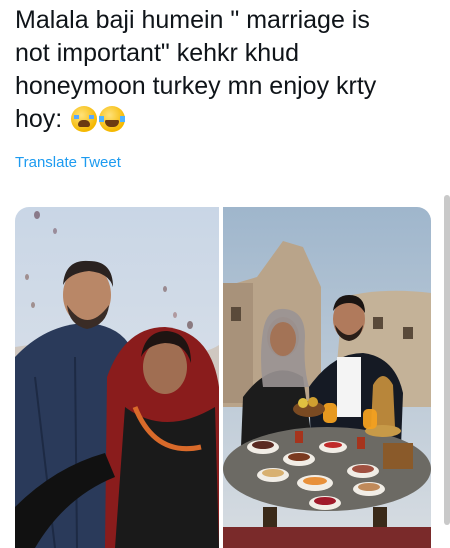  What do you see at coordinates (68, 162) in the screenshot?
I see `translate-tweet-link: Translate Tweet` at bounding box center [68, 162].